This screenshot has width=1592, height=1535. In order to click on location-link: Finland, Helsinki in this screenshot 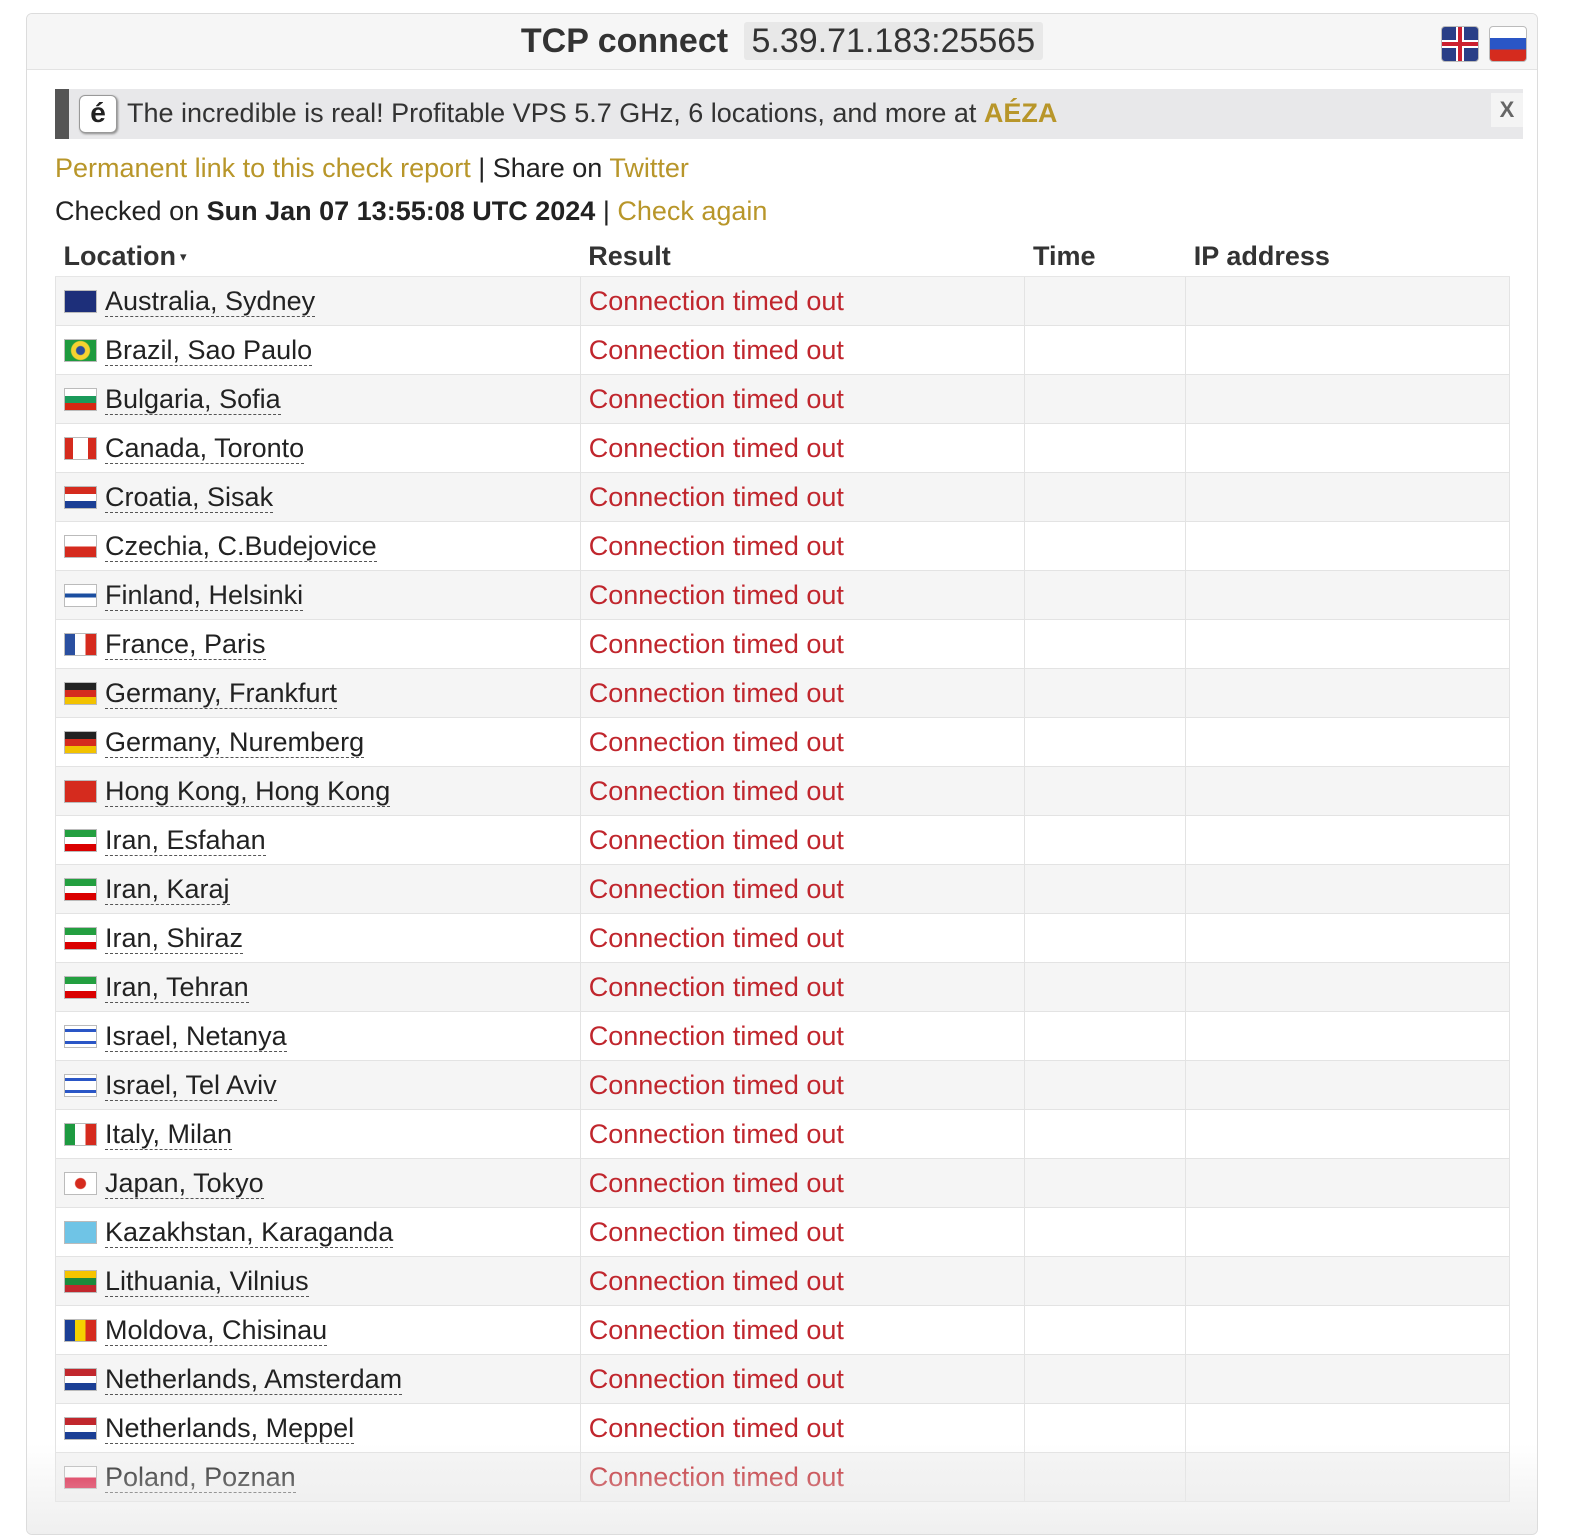, I will do `click(204, 595)`.